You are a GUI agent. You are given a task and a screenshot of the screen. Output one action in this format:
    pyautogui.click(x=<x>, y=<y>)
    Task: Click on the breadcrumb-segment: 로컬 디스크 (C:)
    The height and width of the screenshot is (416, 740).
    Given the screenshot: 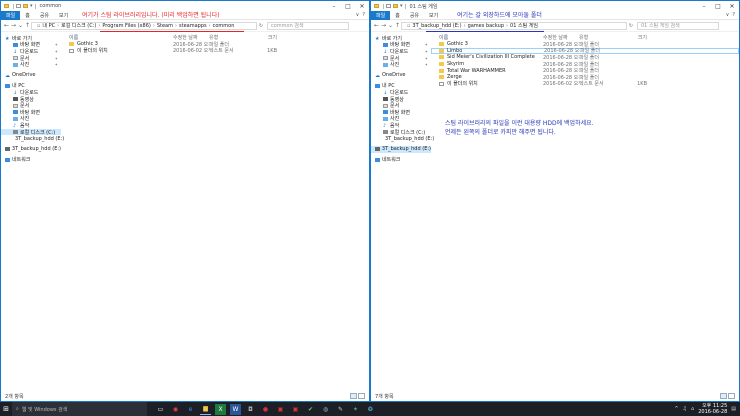 What is the action you would take?
    pyautogui.click(x=78, y=26)
    